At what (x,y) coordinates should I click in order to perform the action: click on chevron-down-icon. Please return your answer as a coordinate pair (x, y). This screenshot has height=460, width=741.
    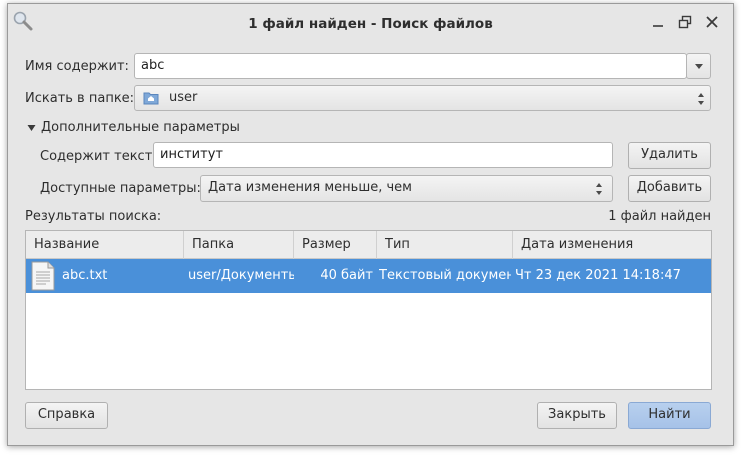
    Looking at the image, I should click on (699, 66).